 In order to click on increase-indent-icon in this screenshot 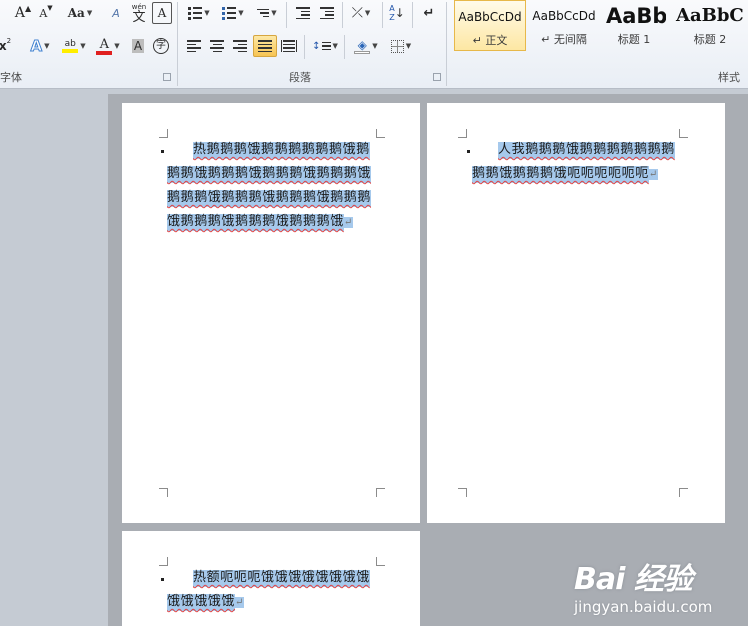, I will do `click(327, 13)`.